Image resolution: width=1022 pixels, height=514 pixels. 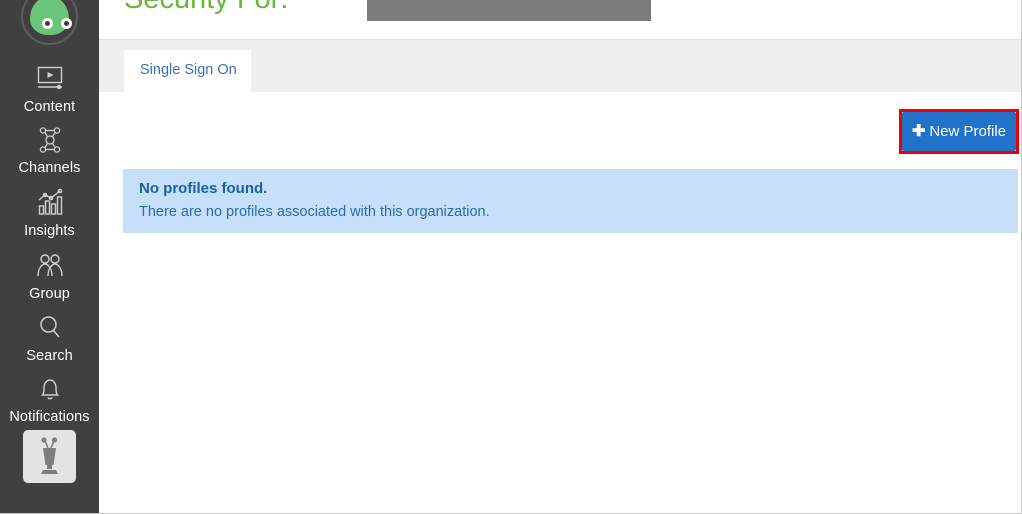 What do you see at coordinates (560, 129) in the screenshot?
I see `content-toolbar: ✚ New Profile` at bounding box center [560, 129].